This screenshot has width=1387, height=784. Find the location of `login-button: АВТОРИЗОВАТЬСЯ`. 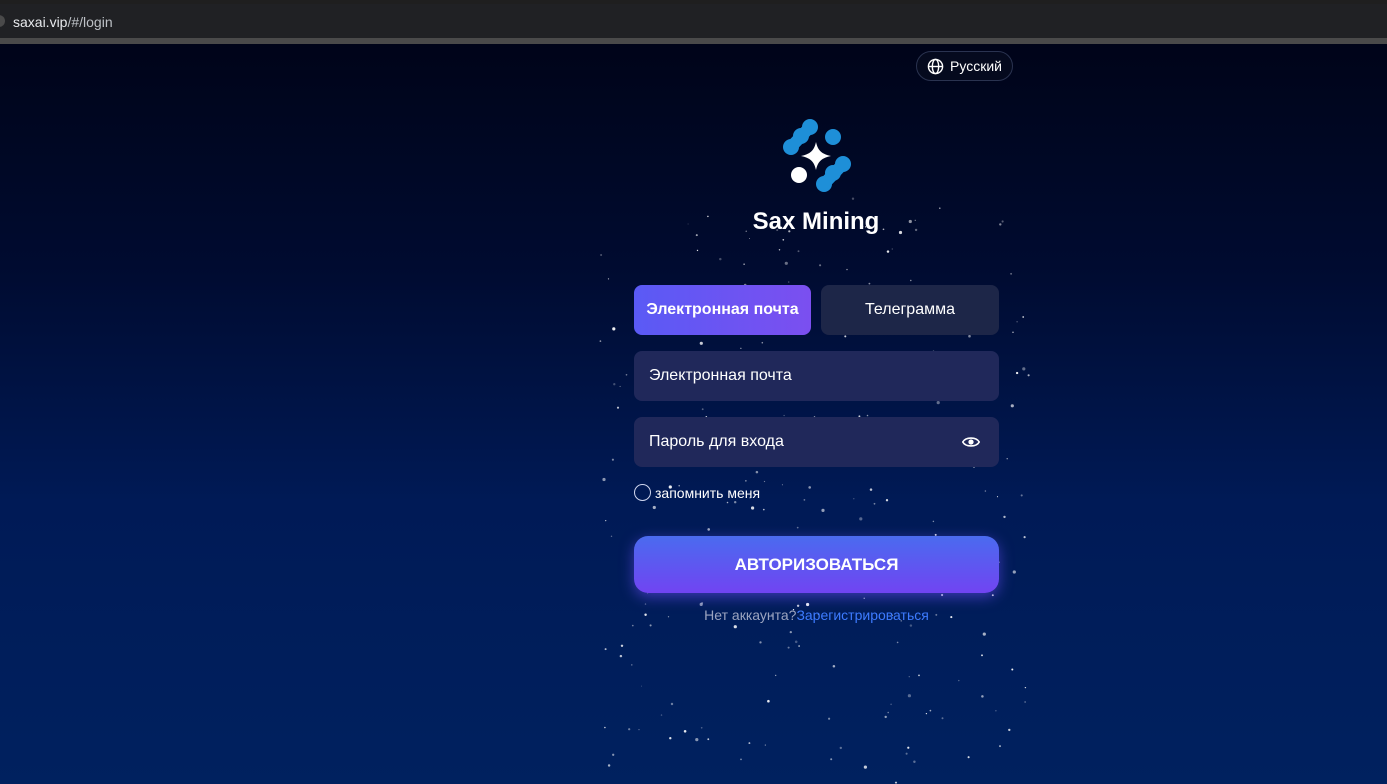

login-button: АВТОРИЗОВАТЬСЯ is located at coordinates (816, 564).